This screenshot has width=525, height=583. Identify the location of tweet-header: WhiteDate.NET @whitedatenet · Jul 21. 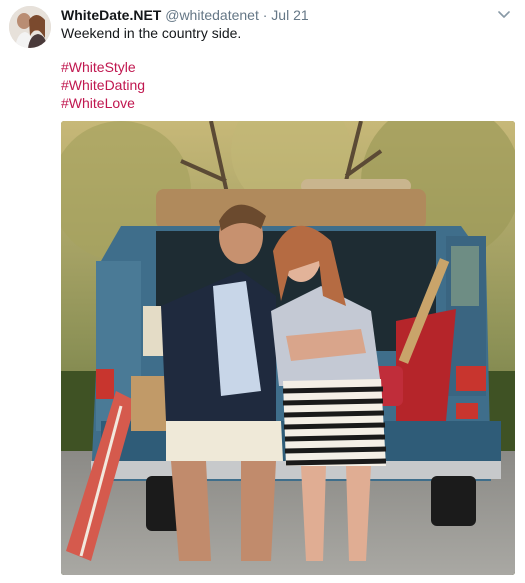
(185, 15).